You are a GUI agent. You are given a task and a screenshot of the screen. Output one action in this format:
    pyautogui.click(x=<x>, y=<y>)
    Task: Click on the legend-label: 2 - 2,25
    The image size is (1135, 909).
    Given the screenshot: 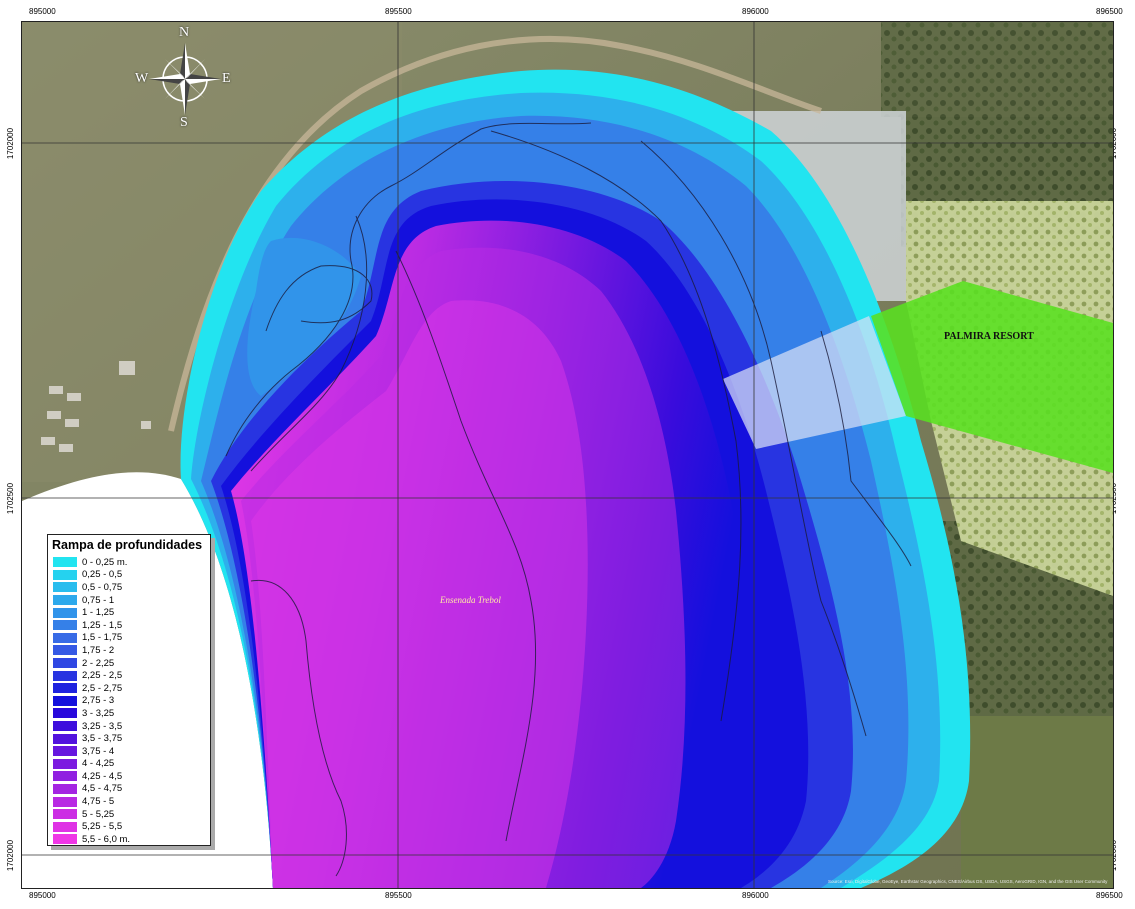 What is the action you would take?
    pyautogui.click(x=98, y=663)
    